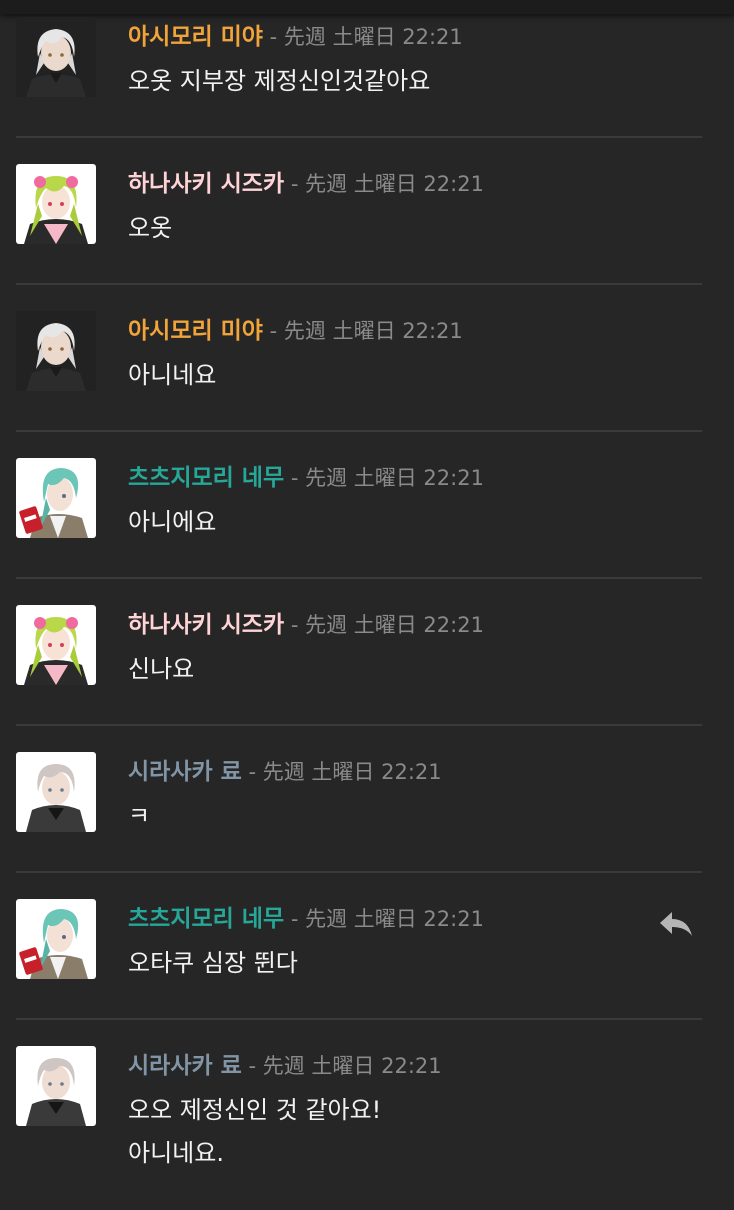  Describe the element at coordinates (367, 799) in the screenshot. I see `message-item: 시라사카 료 - 先週 土曜日 22:21 ㅋ` at that location.